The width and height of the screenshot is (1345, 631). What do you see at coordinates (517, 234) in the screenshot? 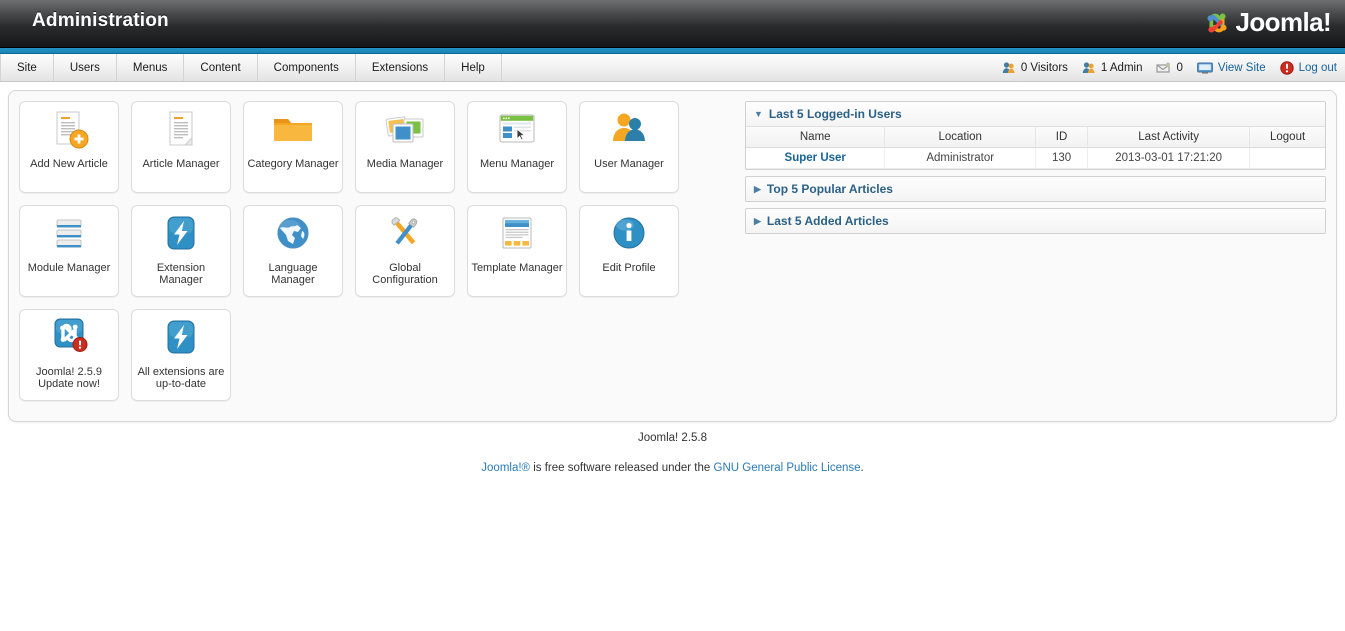
I see `template-icon` at bounding box center [517, 234].